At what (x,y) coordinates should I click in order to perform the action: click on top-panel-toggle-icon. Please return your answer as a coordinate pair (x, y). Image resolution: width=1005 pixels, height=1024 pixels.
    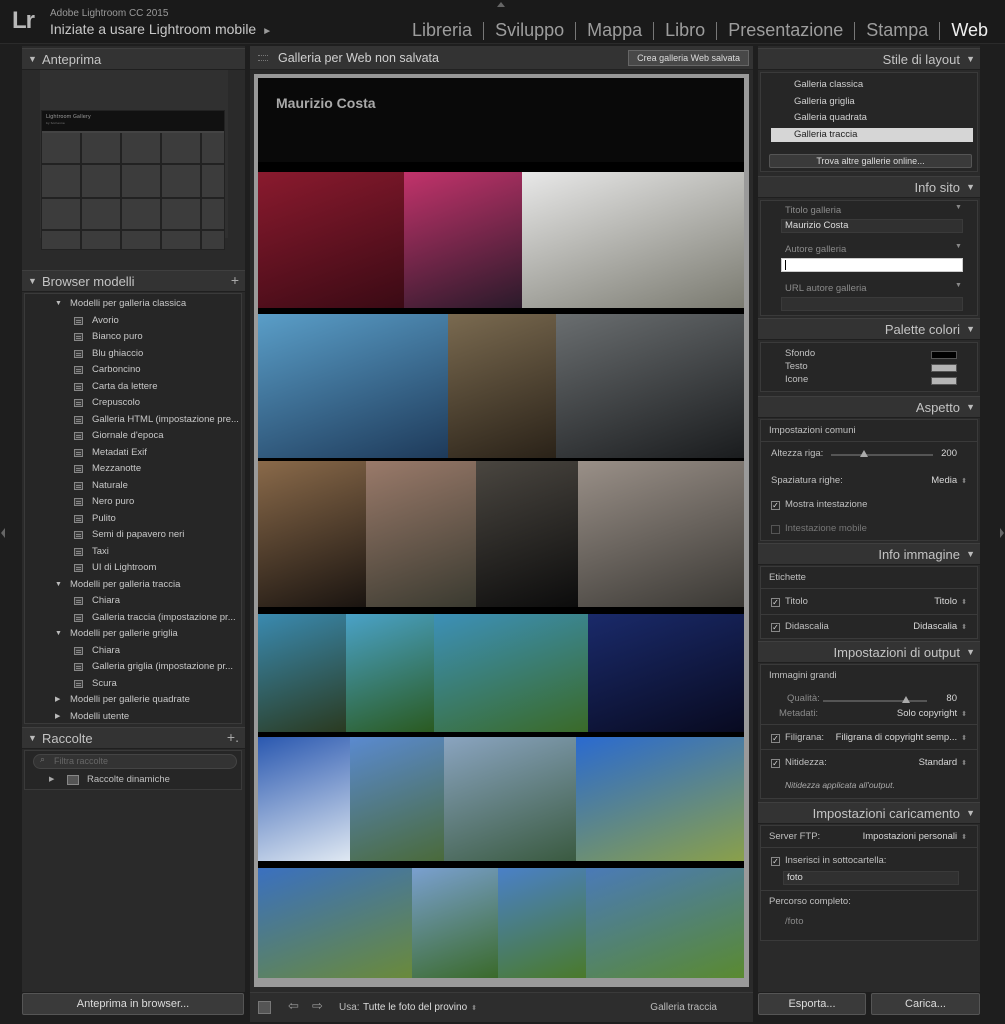
    Looking at the image, I should click on (501, 4).